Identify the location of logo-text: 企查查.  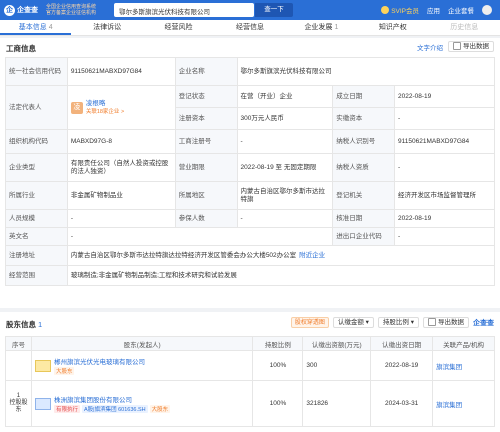
(27, 10).